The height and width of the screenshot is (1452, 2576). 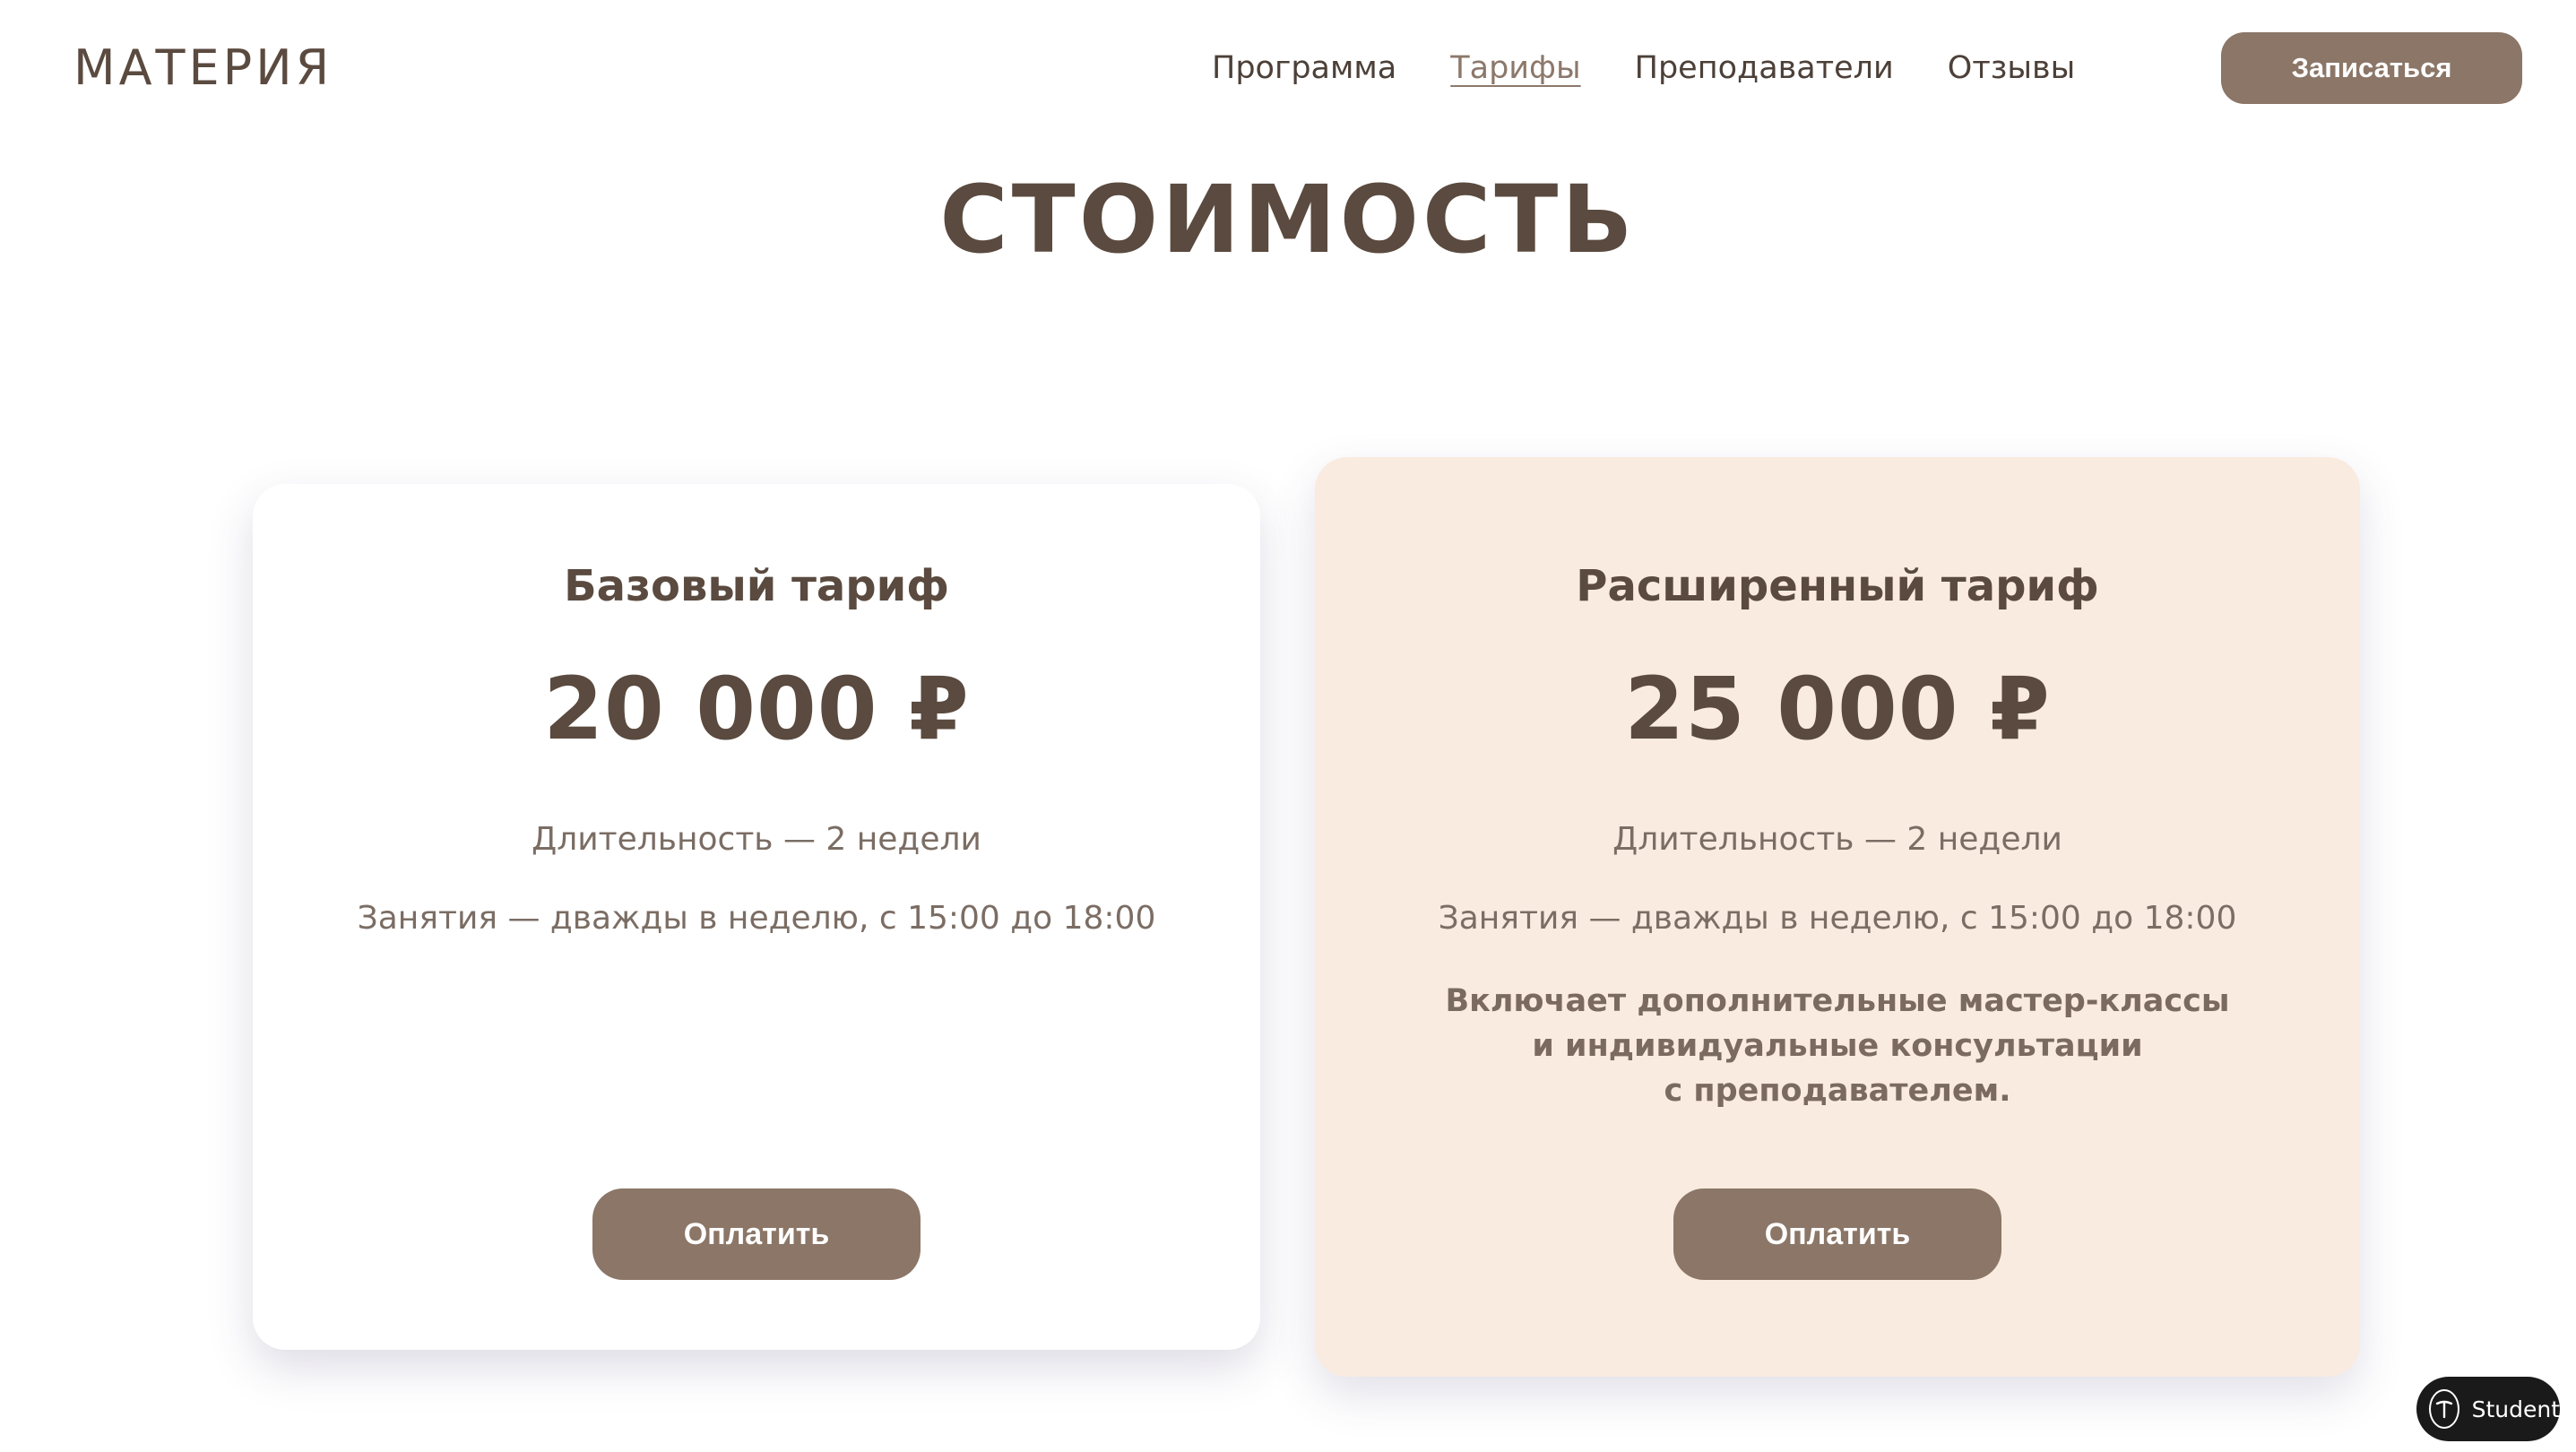 I want to click on nav-link-reviews: Отзывы, so click(x=2011, y=68).